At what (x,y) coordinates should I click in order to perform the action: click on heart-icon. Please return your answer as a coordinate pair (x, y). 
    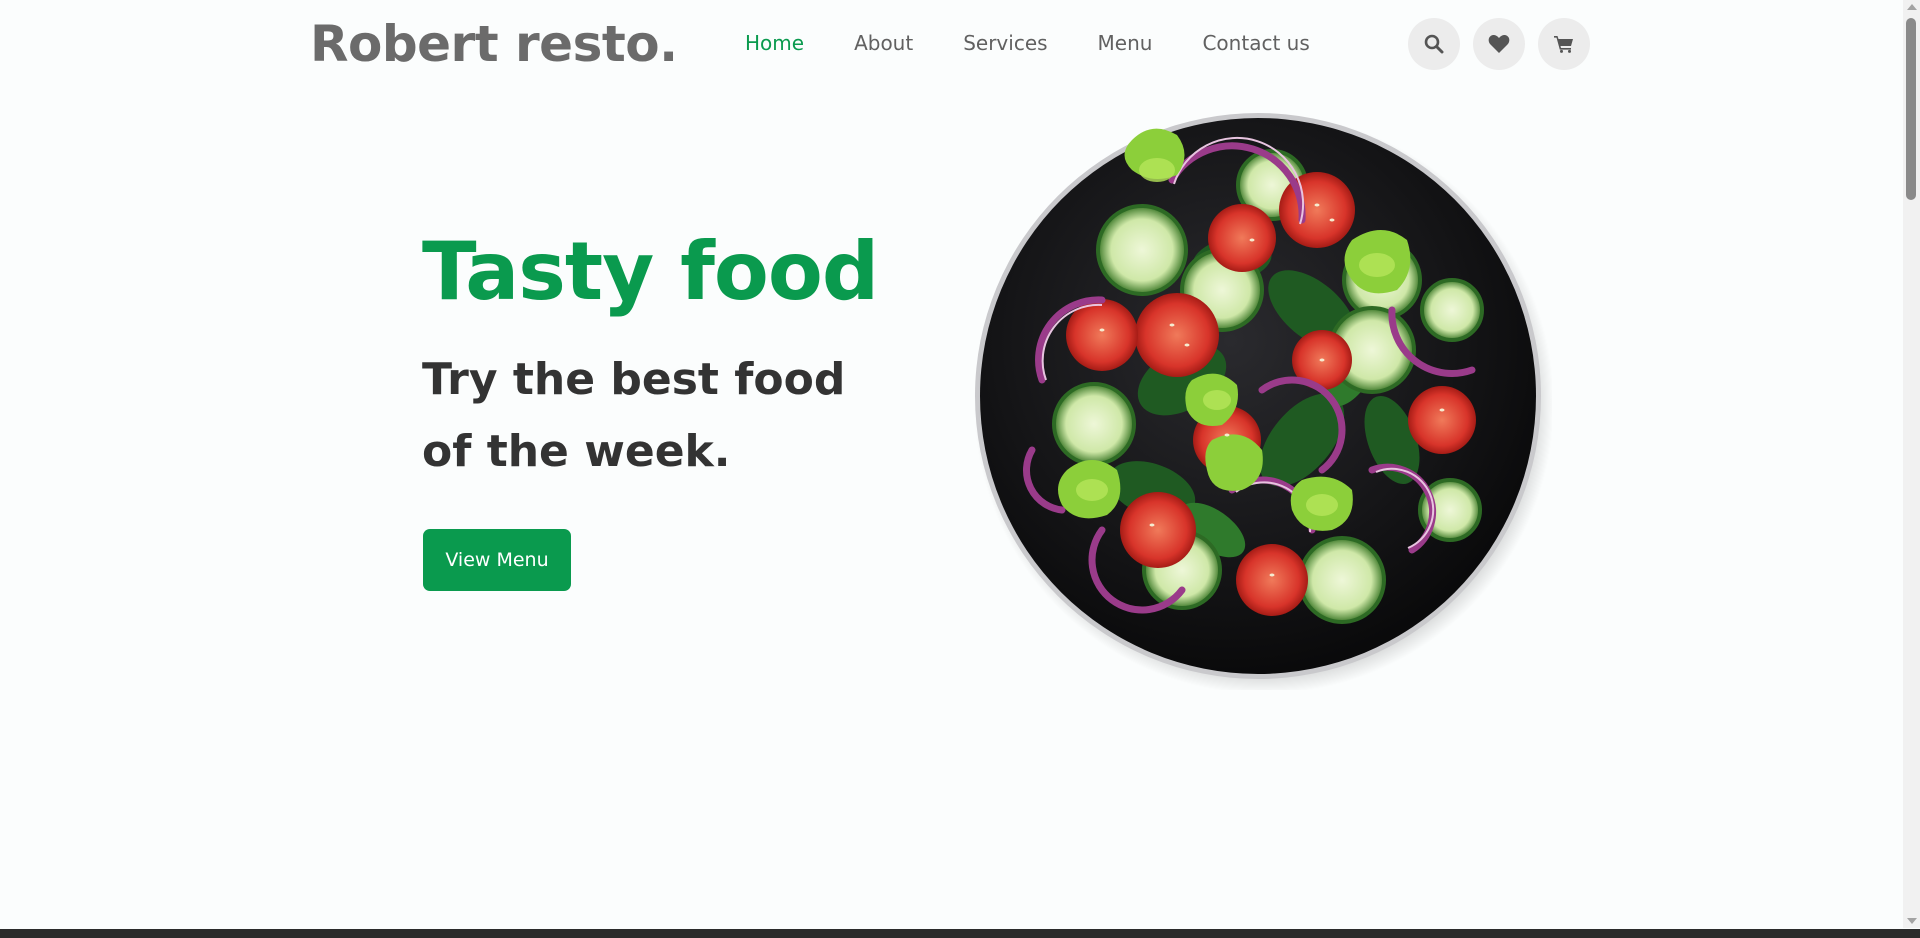
    Looking at the image, I should click on (1499, 44).